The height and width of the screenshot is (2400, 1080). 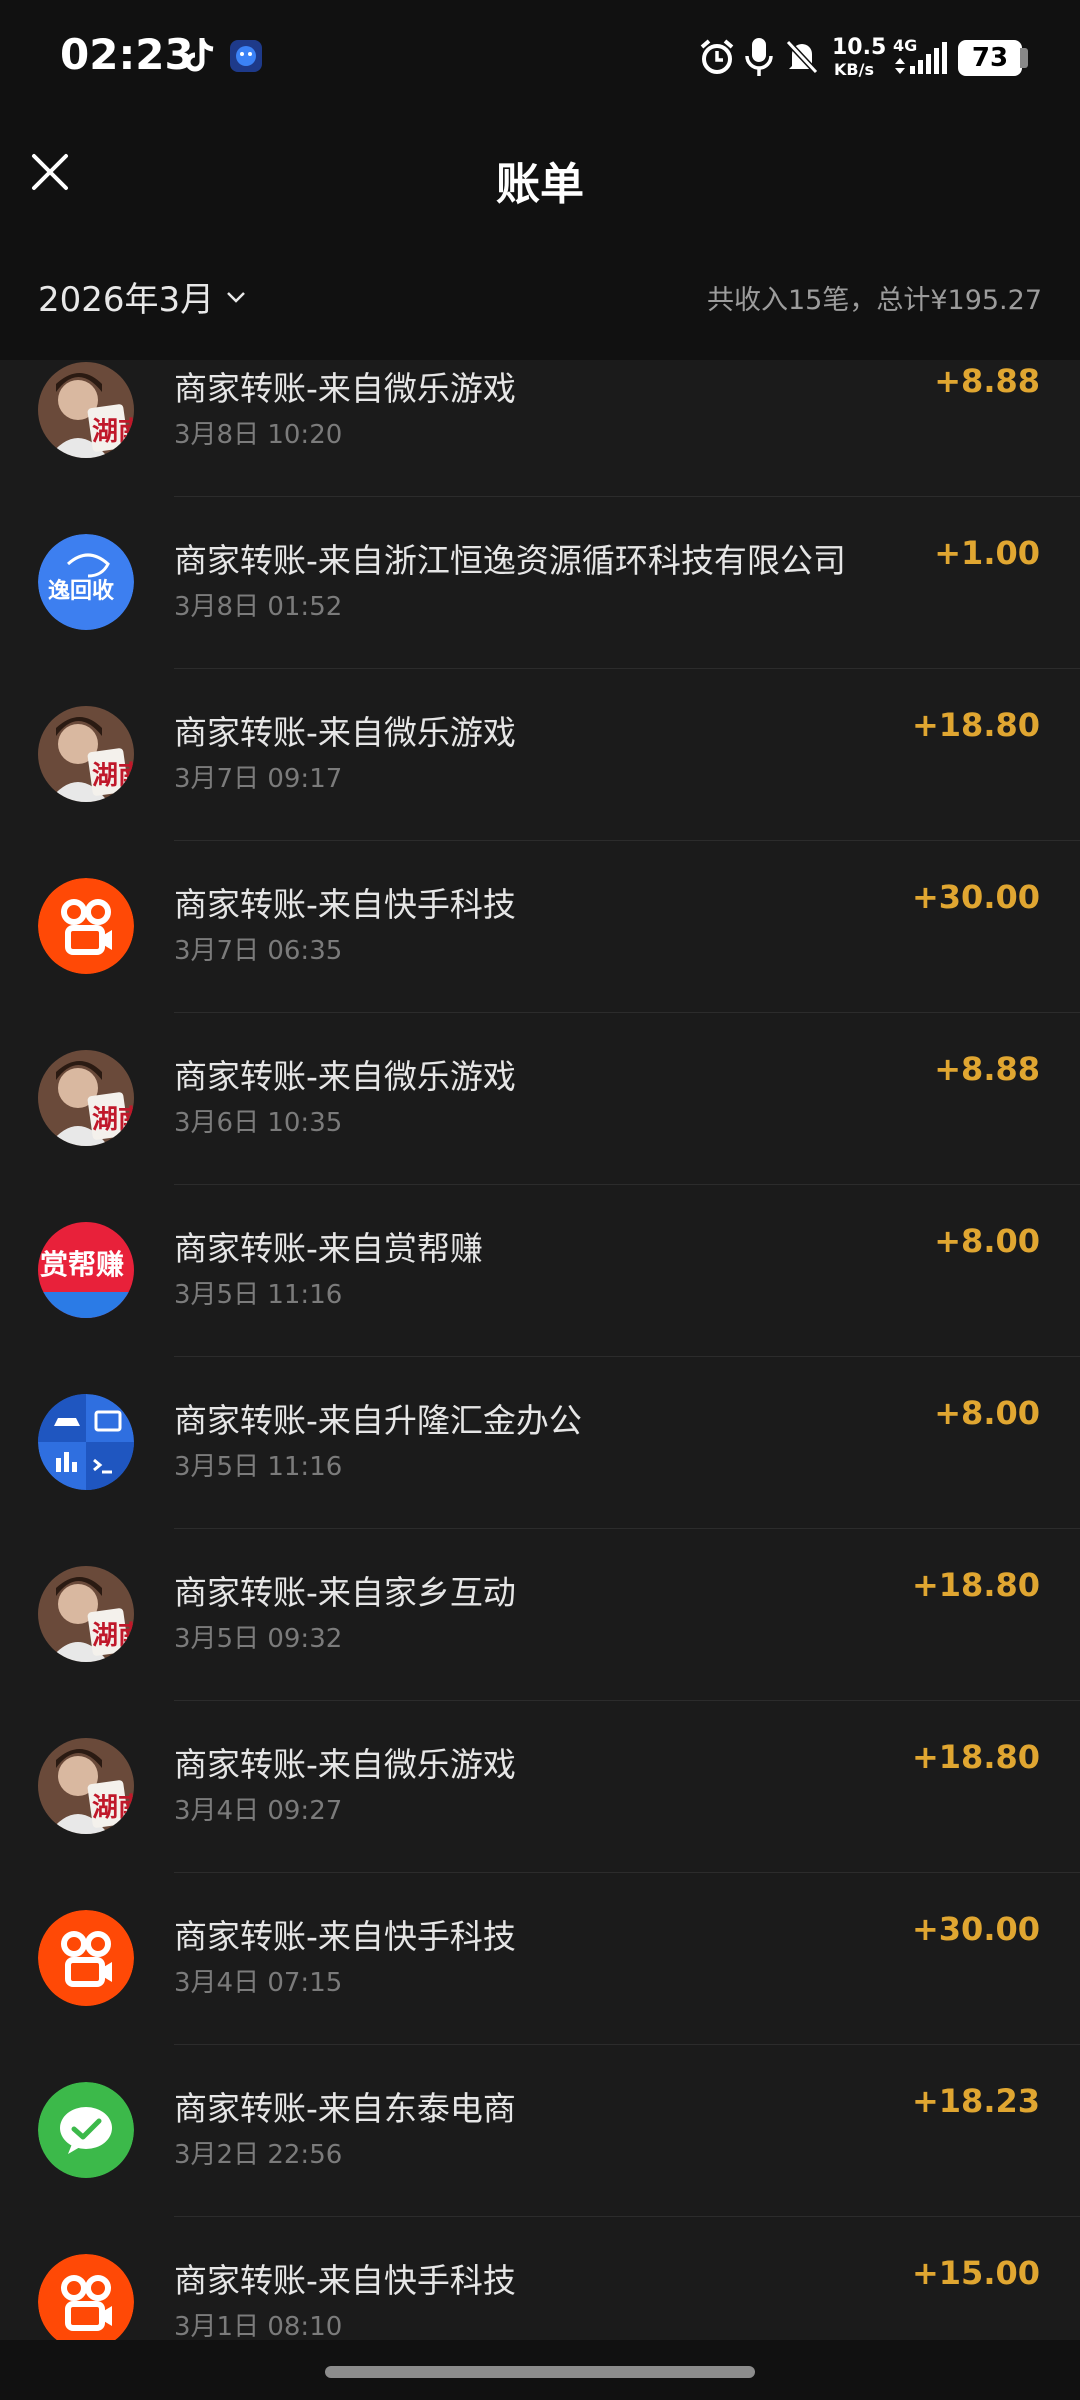 I want to click on chevron-down-icon, so click(x=236, y=297).